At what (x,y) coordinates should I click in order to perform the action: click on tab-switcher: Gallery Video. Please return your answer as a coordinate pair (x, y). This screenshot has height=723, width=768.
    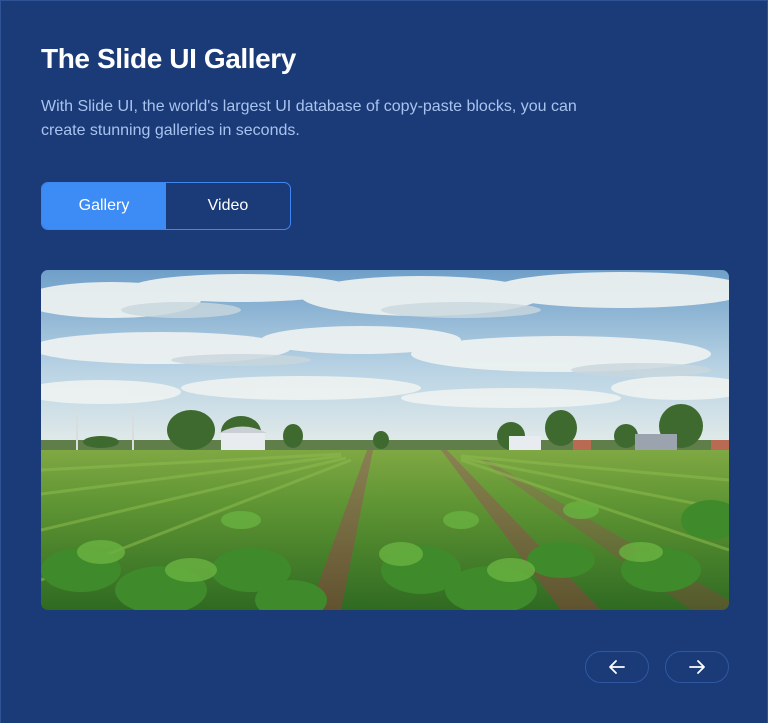
    Looking at the image, I should click on (166, 206).